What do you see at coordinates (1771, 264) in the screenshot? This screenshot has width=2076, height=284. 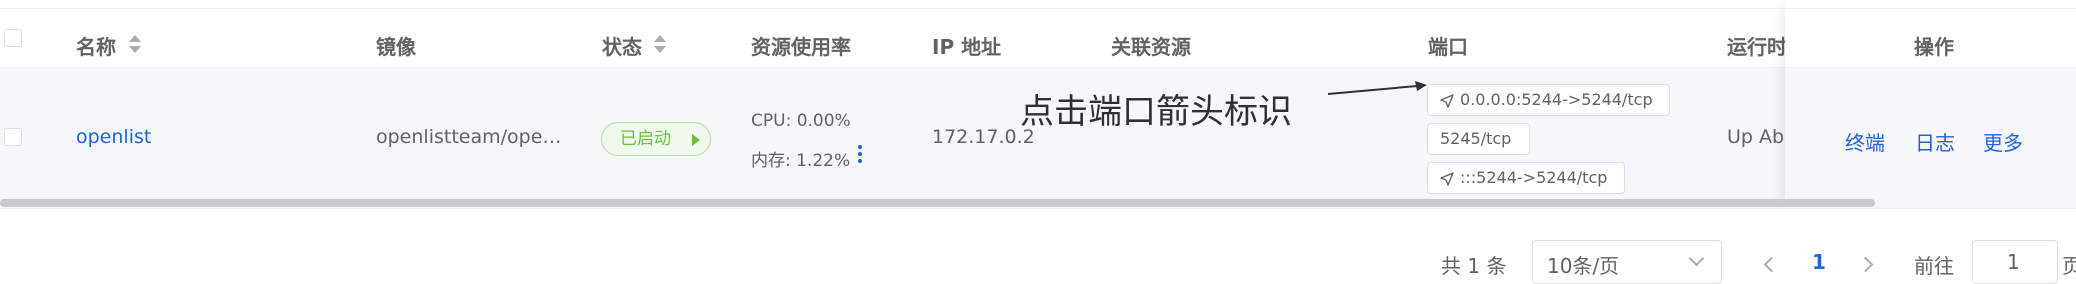 I see `chevron-left-icon` at bounding box center [1771, 264].